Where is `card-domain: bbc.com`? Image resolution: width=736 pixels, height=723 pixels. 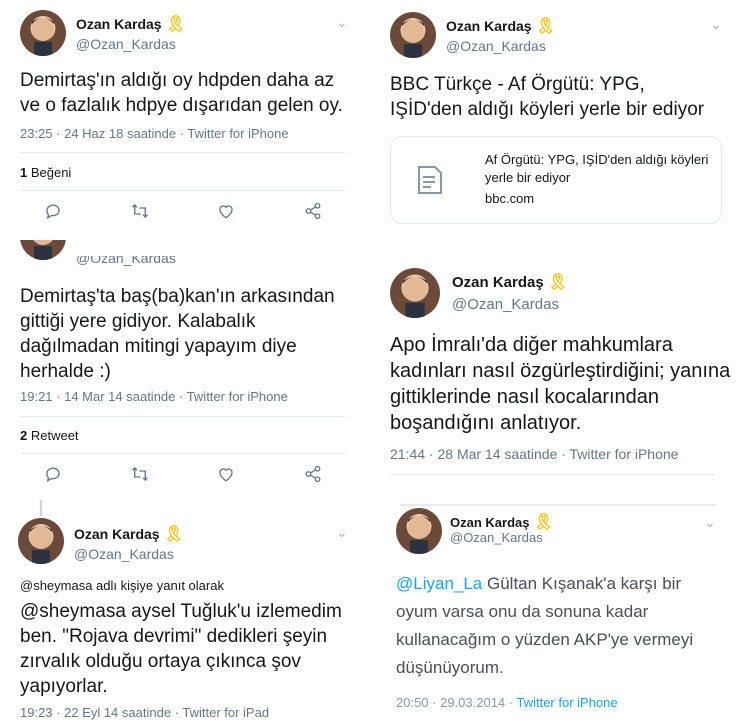 card-domain: bbc.com is located at coordinates (510, 198).